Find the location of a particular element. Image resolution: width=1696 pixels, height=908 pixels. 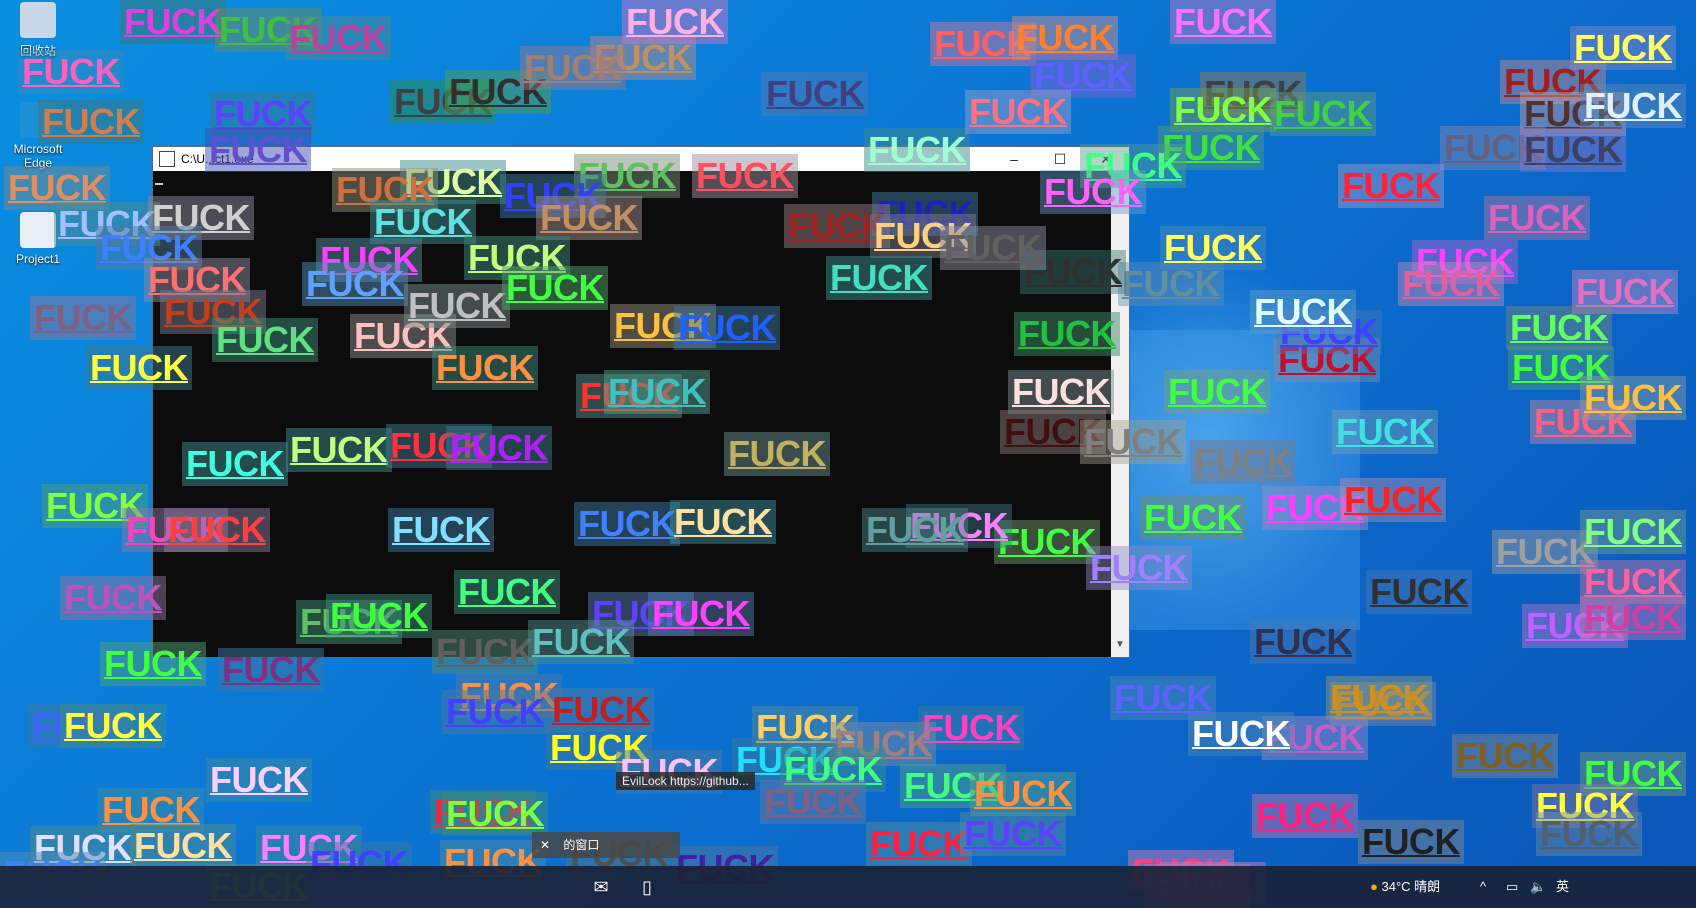

weather-widget: ● 34°C 晴朗 is located at coordinates (1405, 887).